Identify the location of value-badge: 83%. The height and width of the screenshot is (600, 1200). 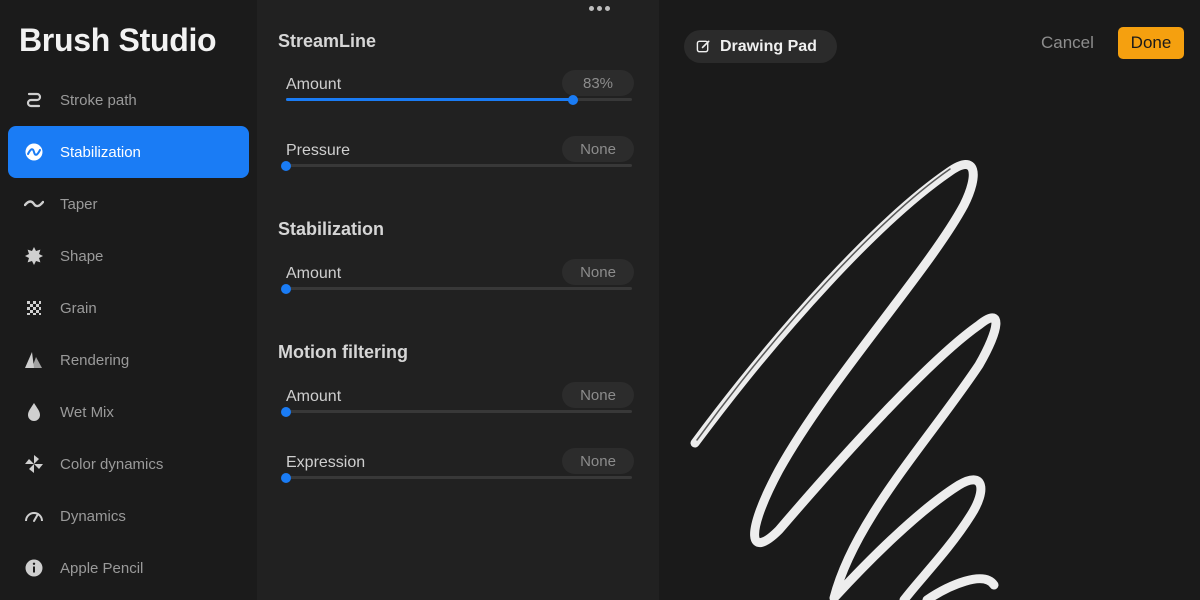
(598, 83).